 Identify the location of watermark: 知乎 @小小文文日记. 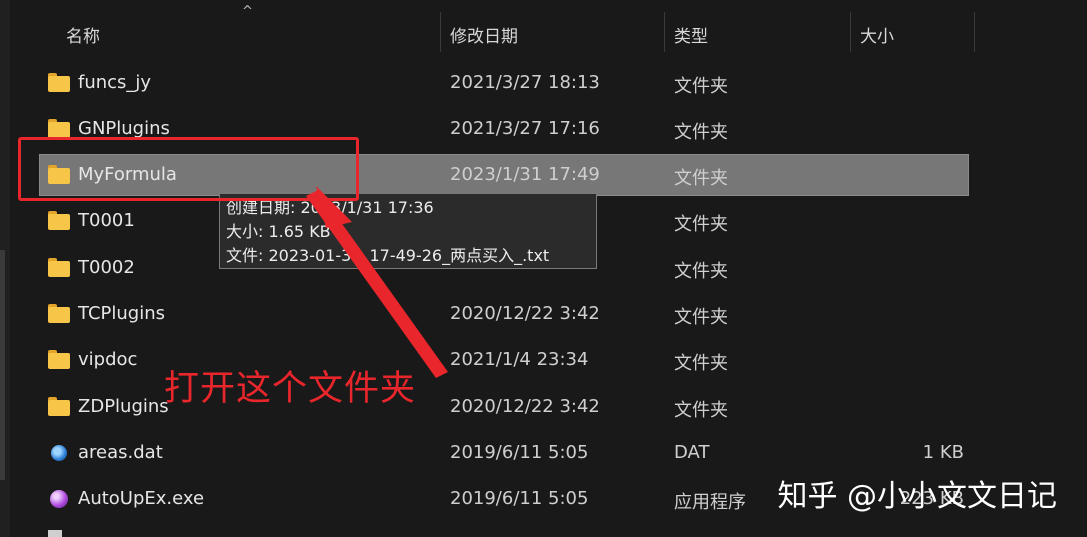
(917, 496).